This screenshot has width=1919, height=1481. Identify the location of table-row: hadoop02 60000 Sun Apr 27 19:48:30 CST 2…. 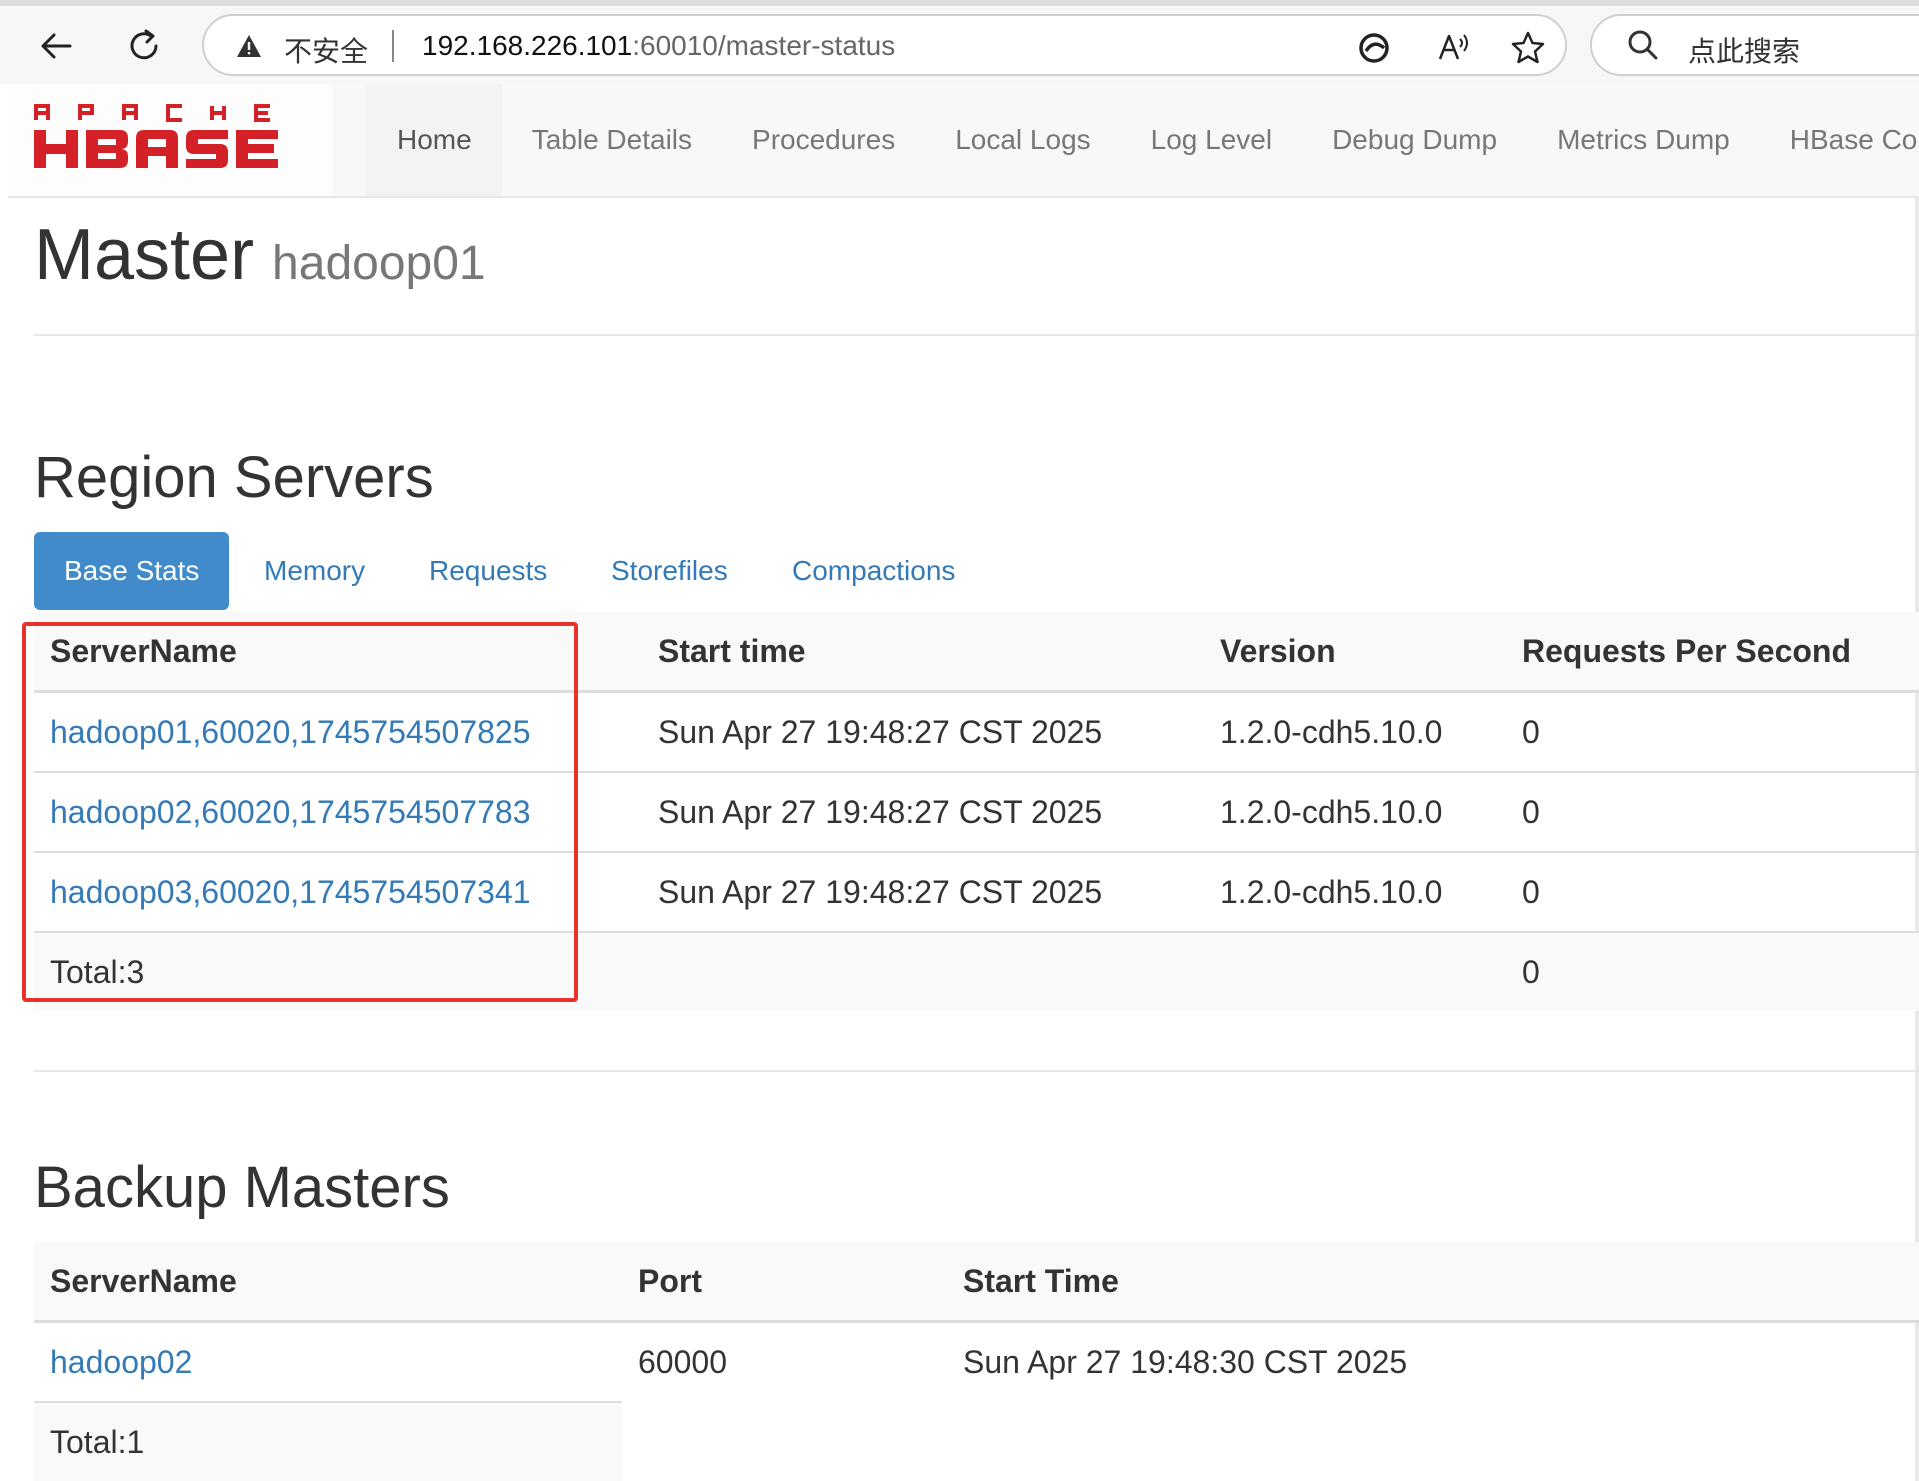
(976, 1361).